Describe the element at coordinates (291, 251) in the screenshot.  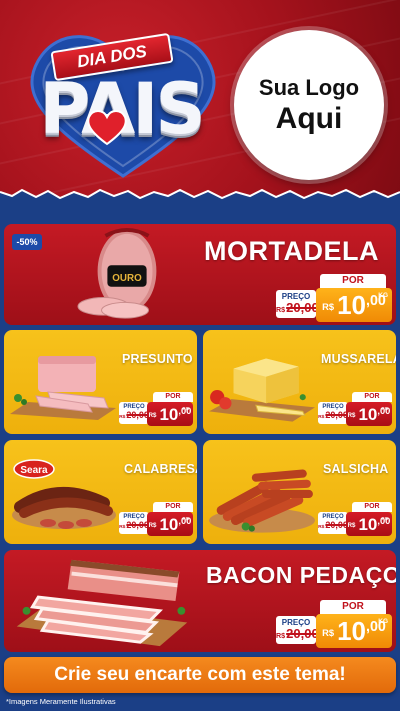
I see `product-title: MORTADELA` at that location.